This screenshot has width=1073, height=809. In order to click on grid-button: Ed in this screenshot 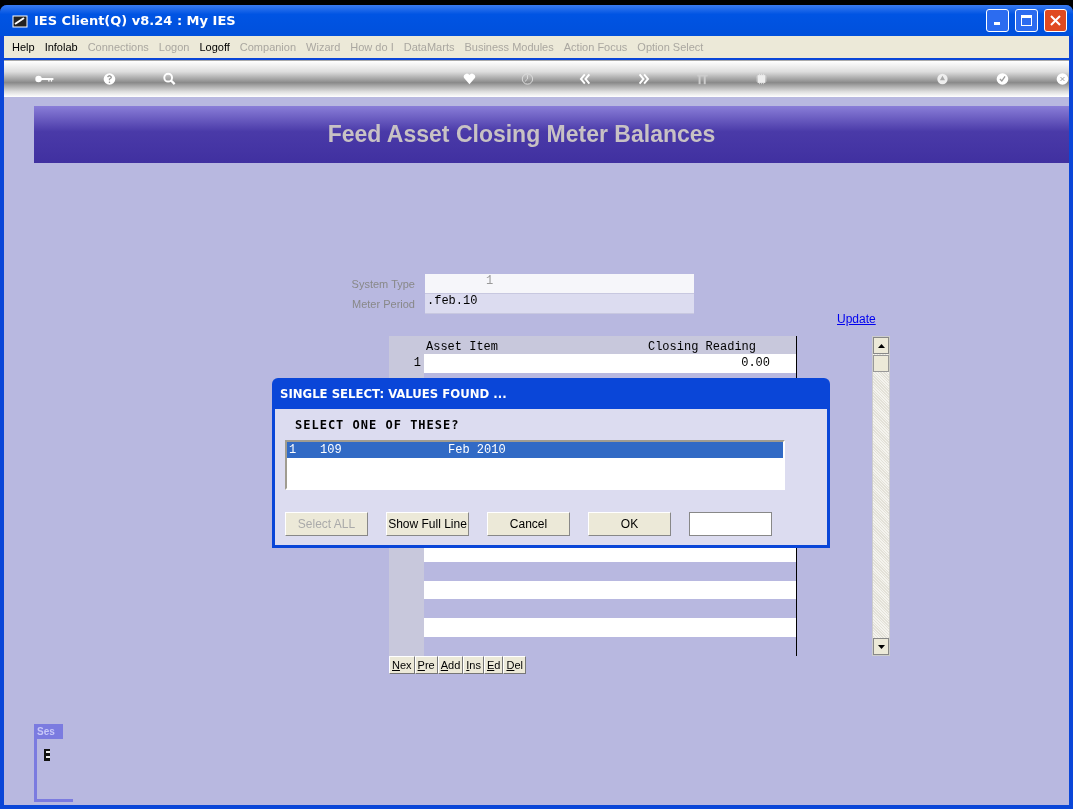, I will do `click(494, 665)`.